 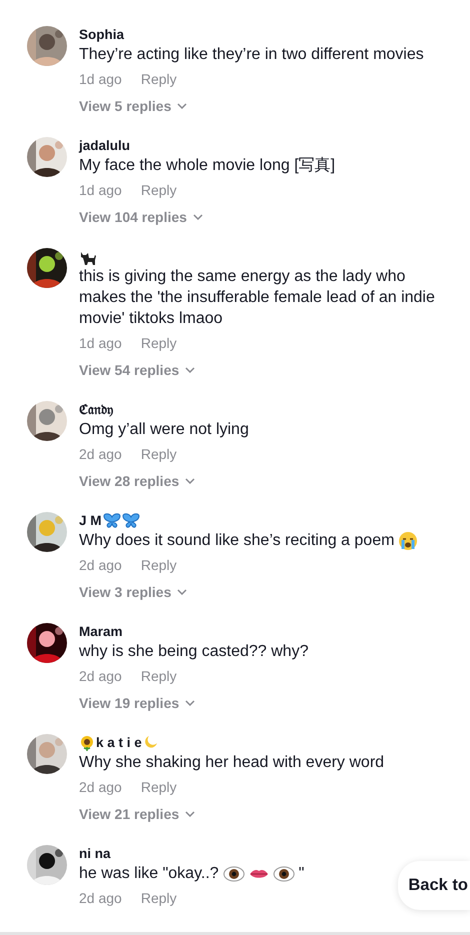 What do you see at coordinates (408, 540) in the screenshot?
I see `crying-face-icon` at bounding box center [408, 540].